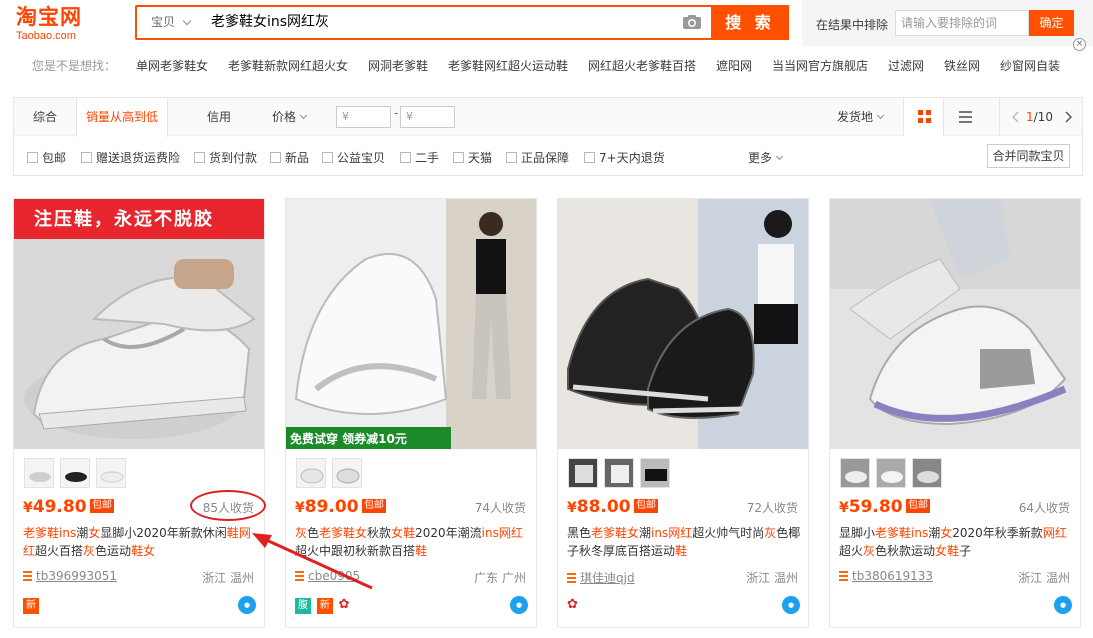 This screenshot has width=1093, height=638. What do you see at coordinates (962, 65) in the screenshot?
I see `suggestion-link: 铁丝网` at bounding box center [962, 65].